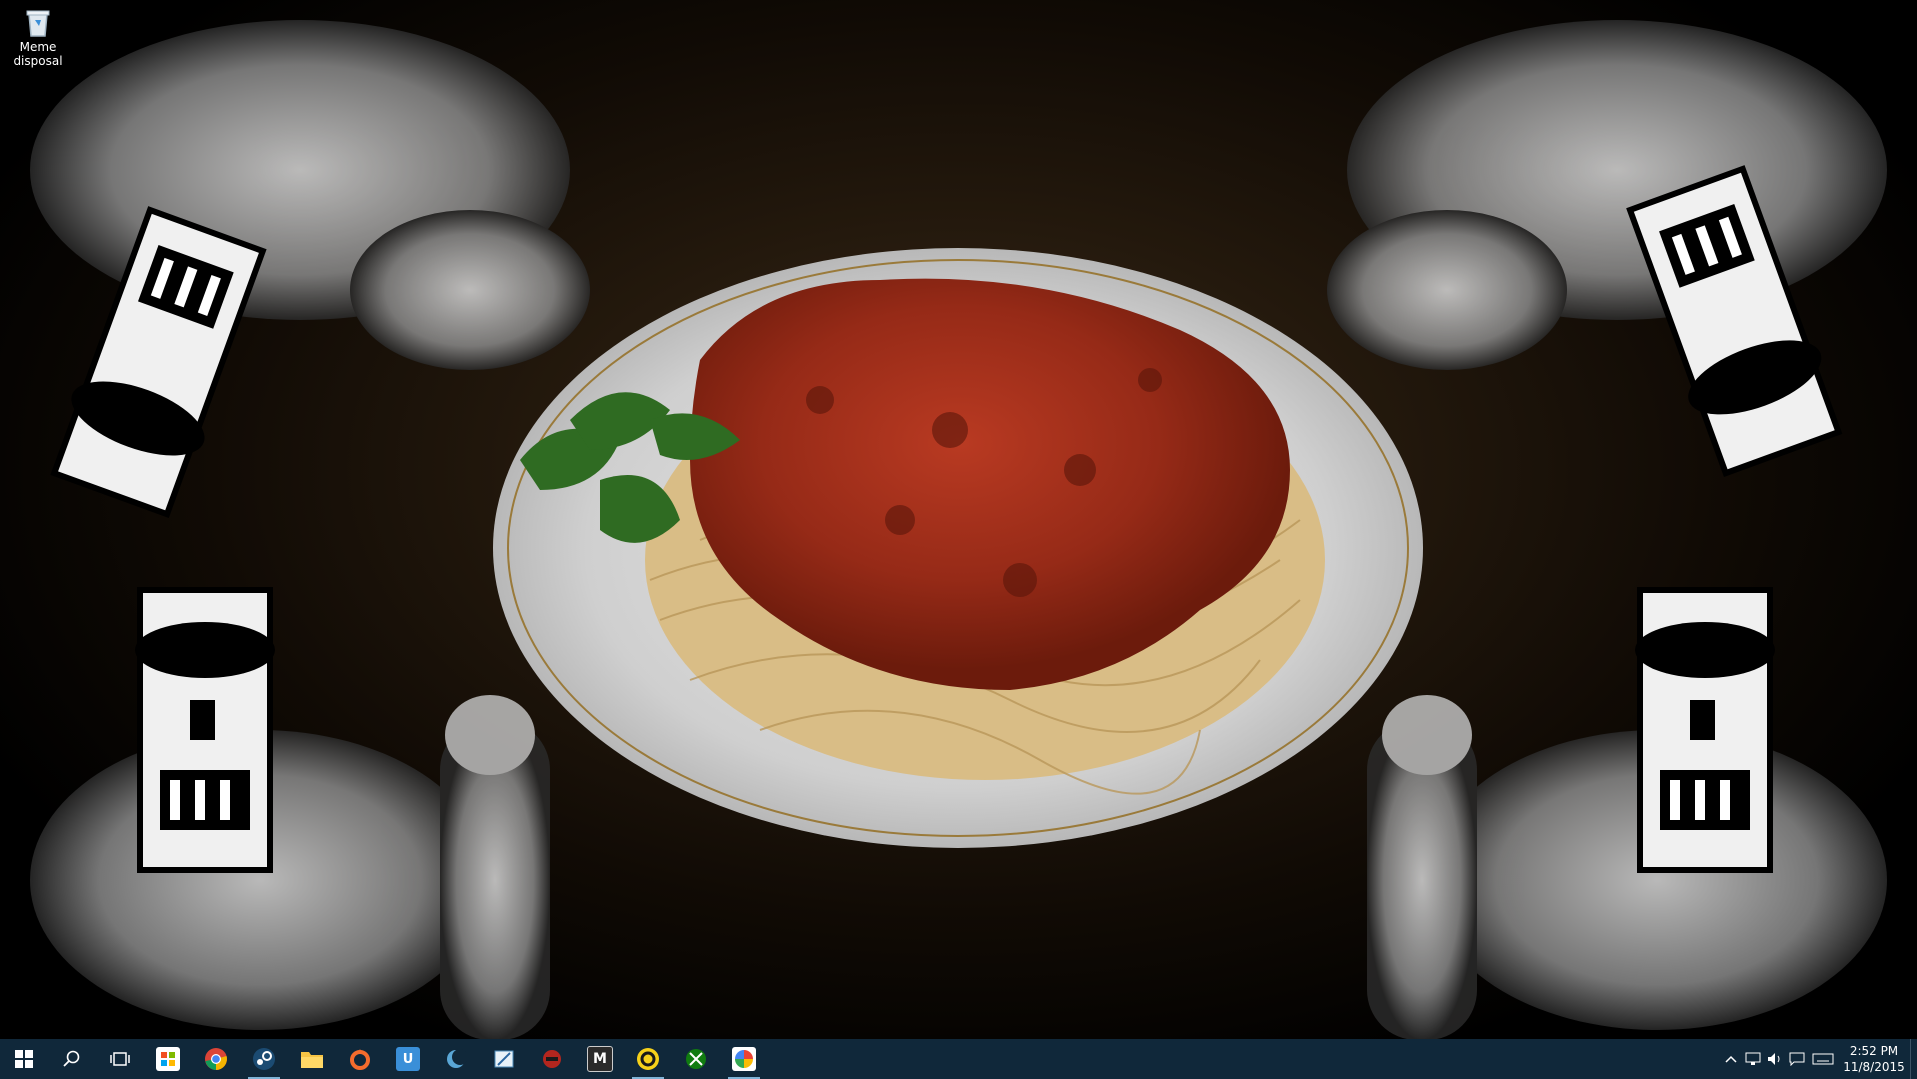 This screenshot has width=1917, height=1079. I want to click on clock: 2:52 PM 11/8/2015, so click(1874, 1059).